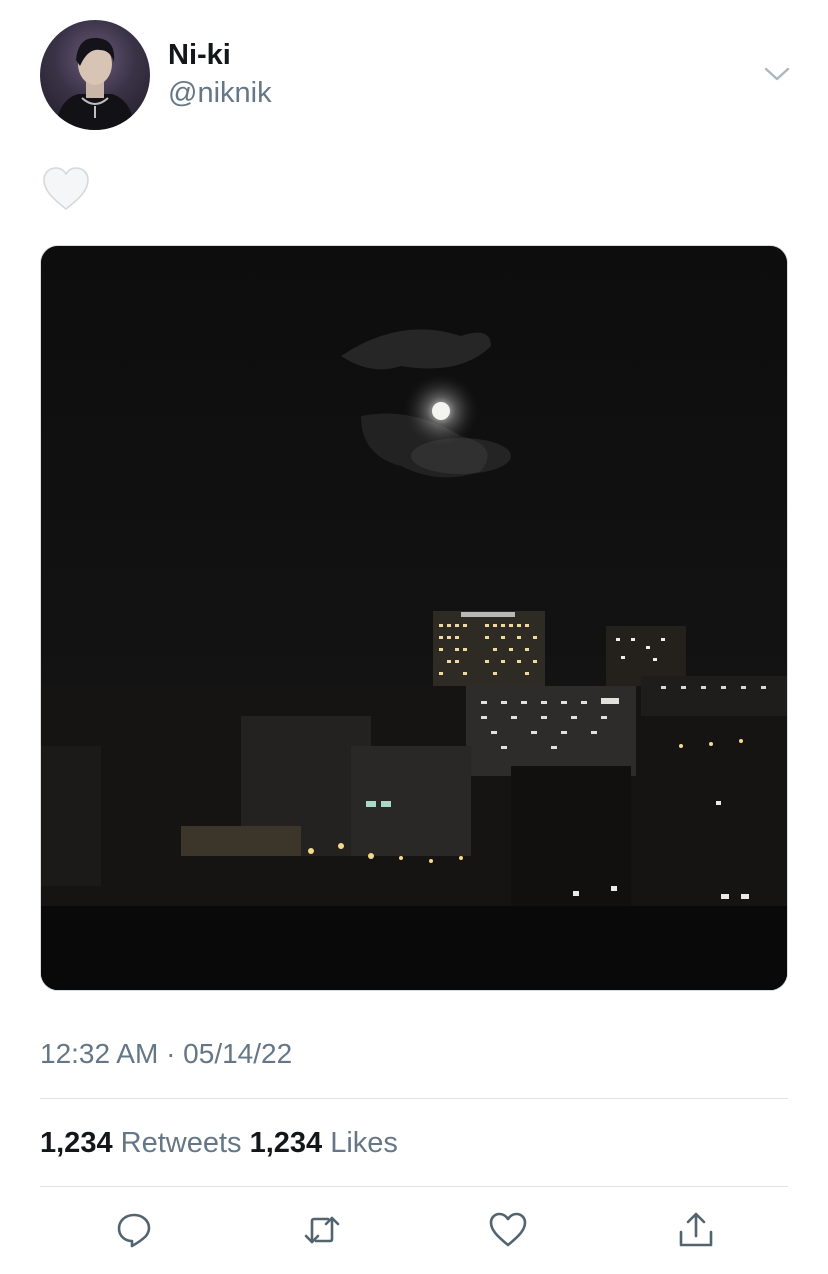 This screenshot has width=828, height=1274. Describe the element at coordinates (220, 74) in the screenshot. I see `author-names: Ni-ki @niknik` at that location.